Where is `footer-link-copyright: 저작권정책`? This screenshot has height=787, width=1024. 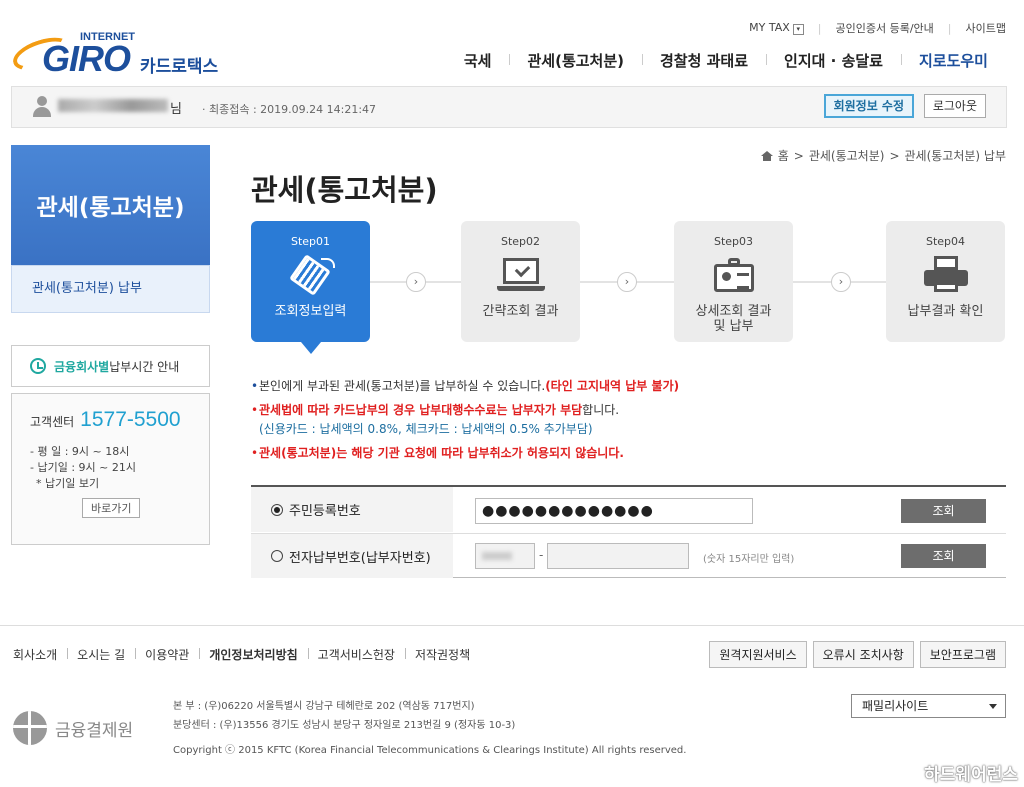
footer-link-copyright: 저작권정책 is located at coordinates (442, 654).